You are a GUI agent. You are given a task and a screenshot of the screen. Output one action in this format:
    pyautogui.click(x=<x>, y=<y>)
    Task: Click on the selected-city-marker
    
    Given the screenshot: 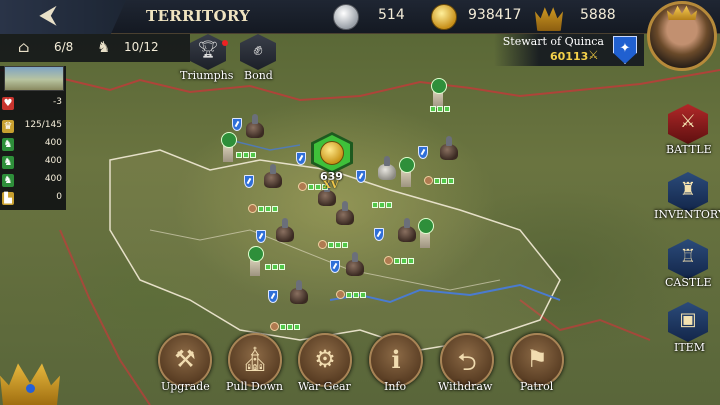 What is the action you would take?
    pyautogui.click(x=332, y=153)
    